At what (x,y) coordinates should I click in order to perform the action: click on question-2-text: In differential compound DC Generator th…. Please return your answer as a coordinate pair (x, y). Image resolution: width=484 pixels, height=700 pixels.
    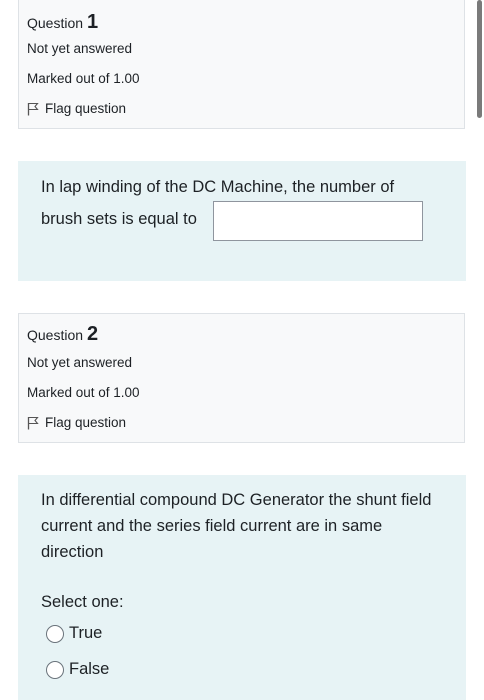
    Looking at the image, I should click on (236, 526).